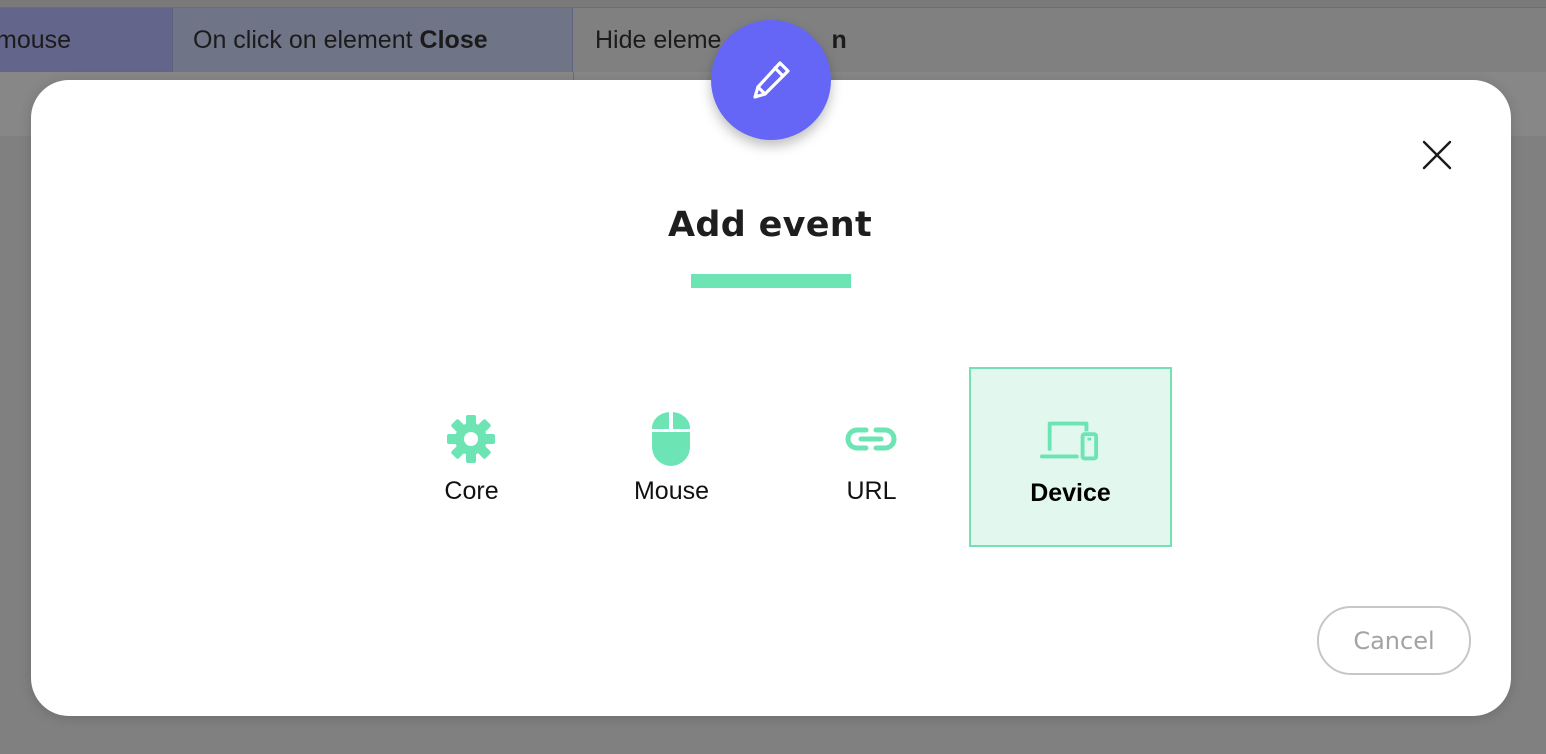  I want to click on background-cell-event: On click on element Close, so click(372, 40).